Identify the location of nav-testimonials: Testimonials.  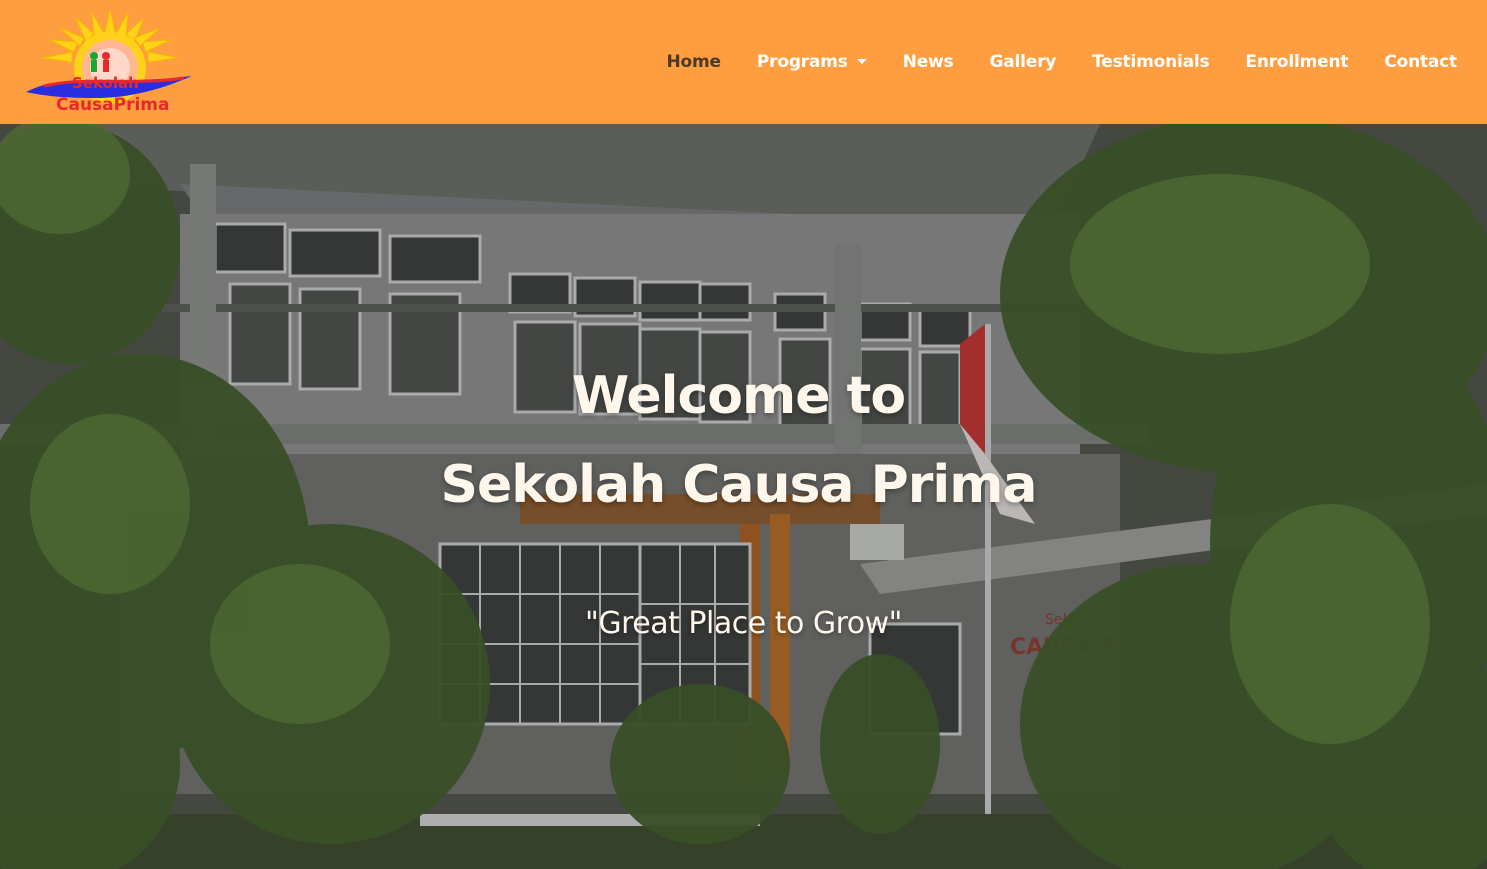
(1150, 62).